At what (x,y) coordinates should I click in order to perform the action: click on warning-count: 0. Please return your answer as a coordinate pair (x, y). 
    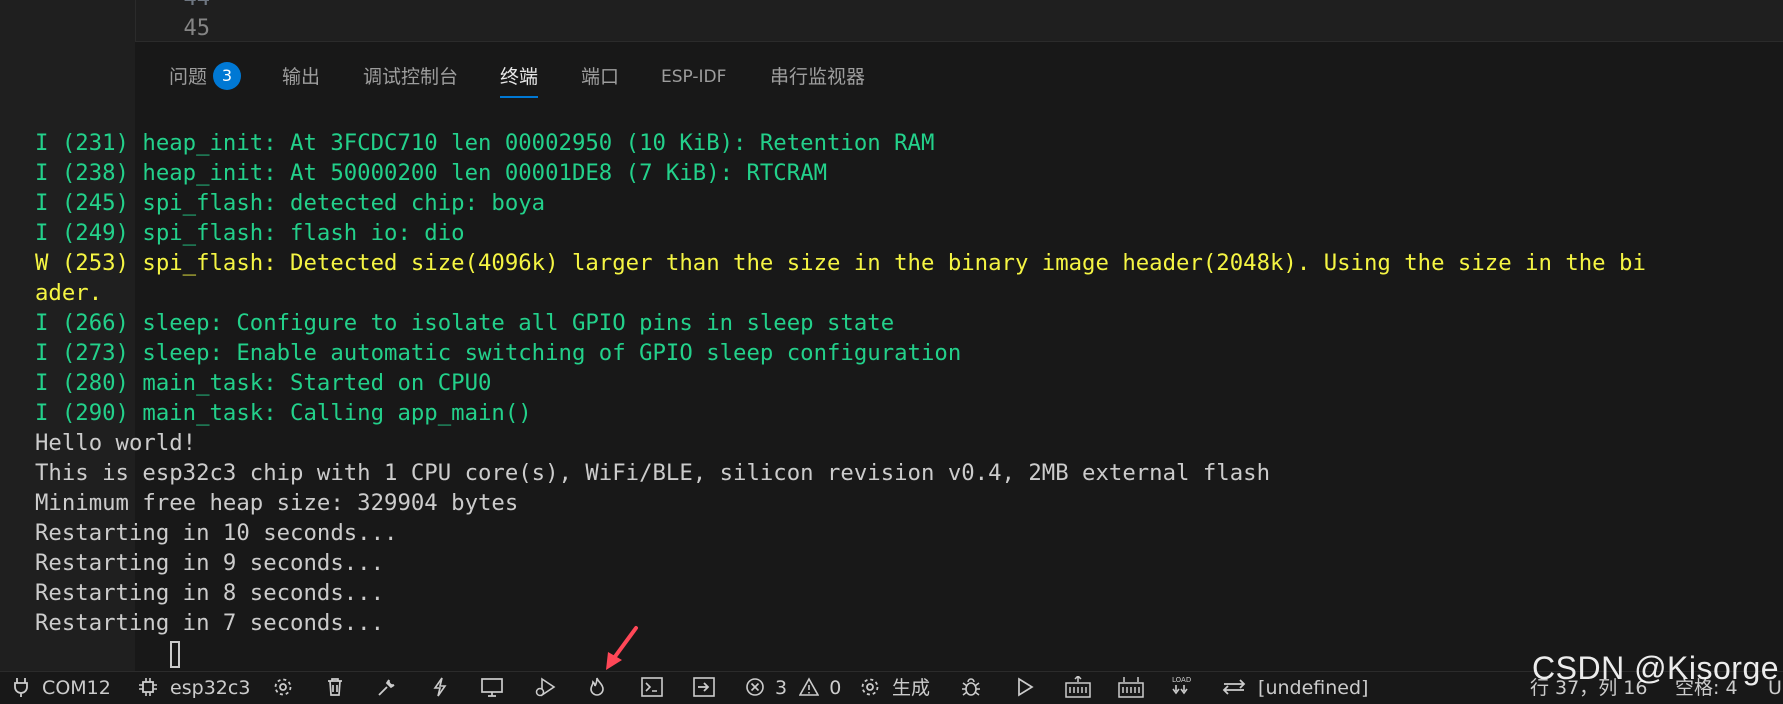
    Looking at the image, I should click on (835, 688).